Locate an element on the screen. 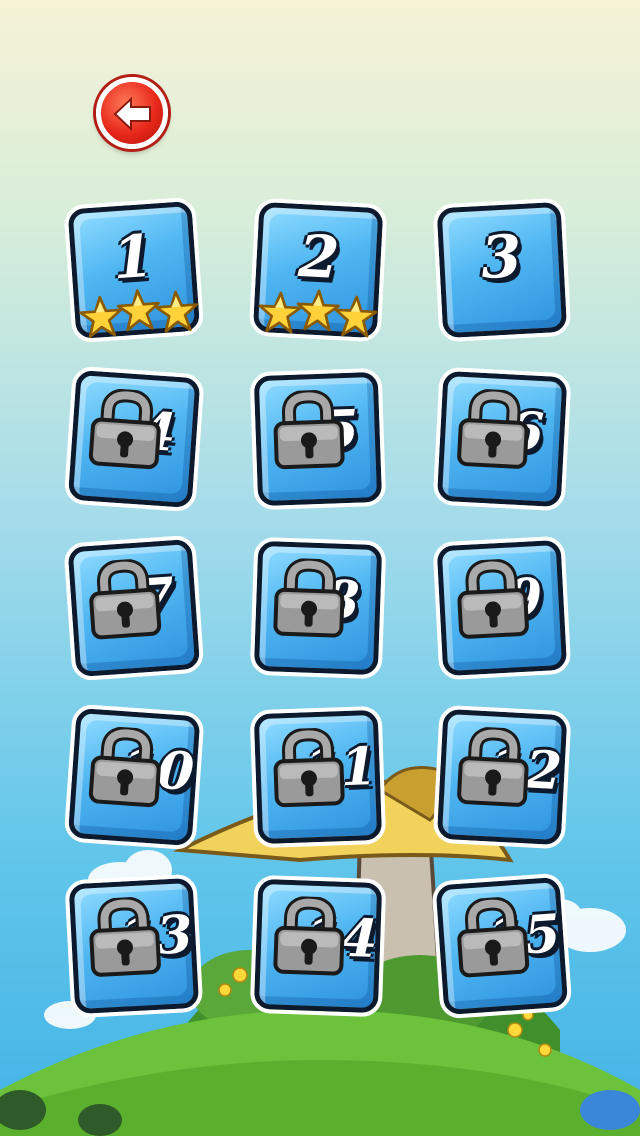 This screenshot has width=640, height=1136. level-button-11: 11 is located at coordinates (318, 777).